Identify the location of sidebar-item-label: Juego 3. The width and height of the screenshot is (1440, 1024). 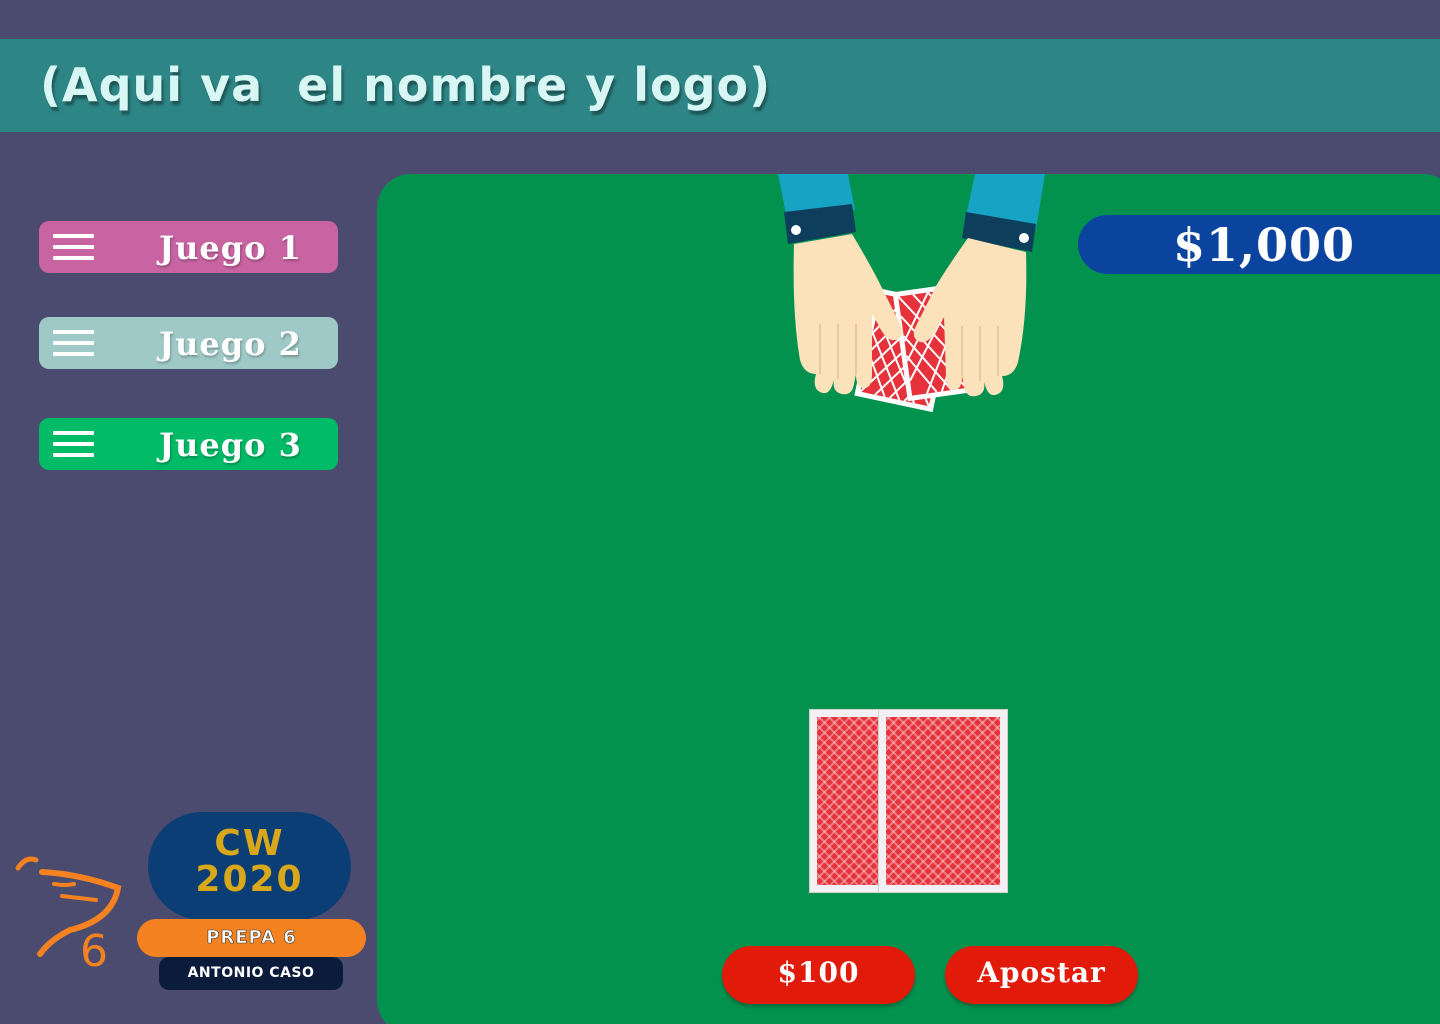
(230, 445).